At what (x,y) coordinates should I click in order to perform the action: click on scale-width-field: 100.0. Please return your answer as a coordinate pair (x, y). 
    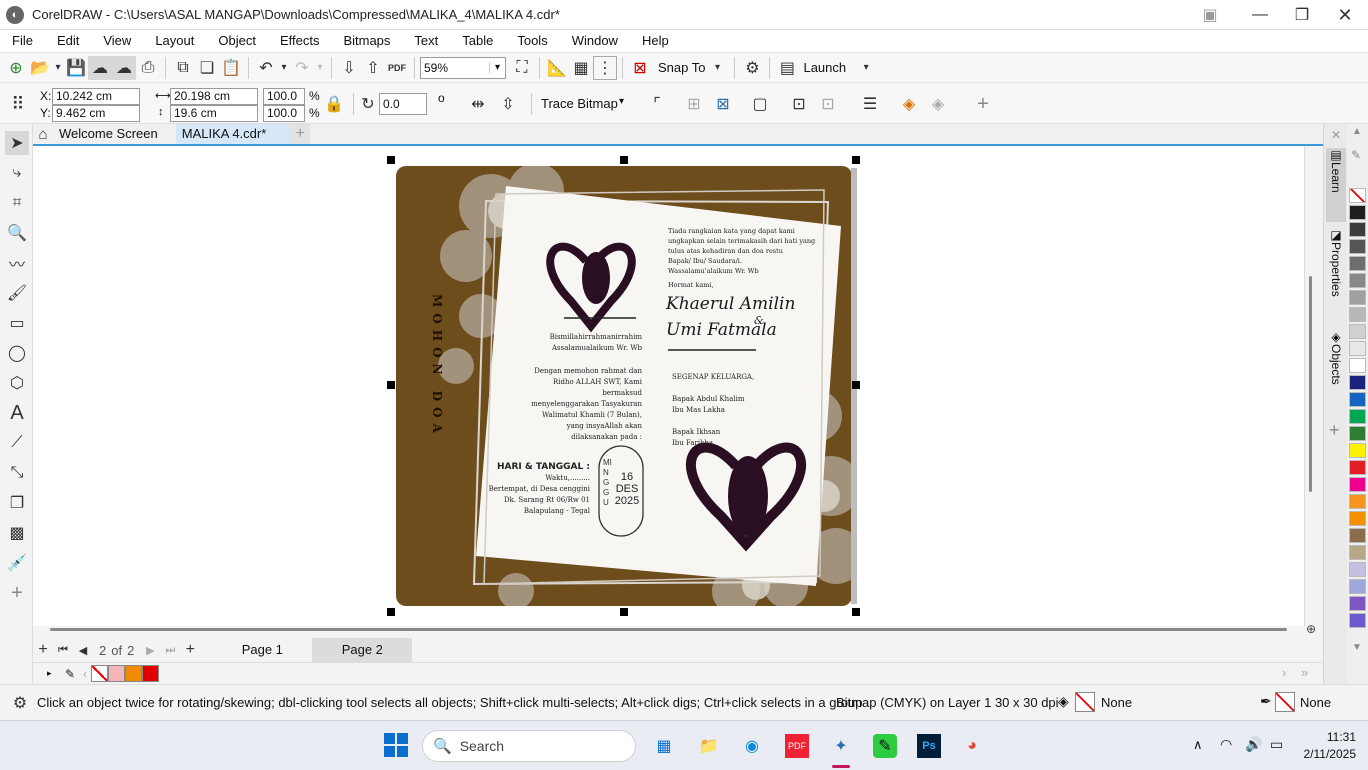
    Looking at the image, I should click on (284, 96).